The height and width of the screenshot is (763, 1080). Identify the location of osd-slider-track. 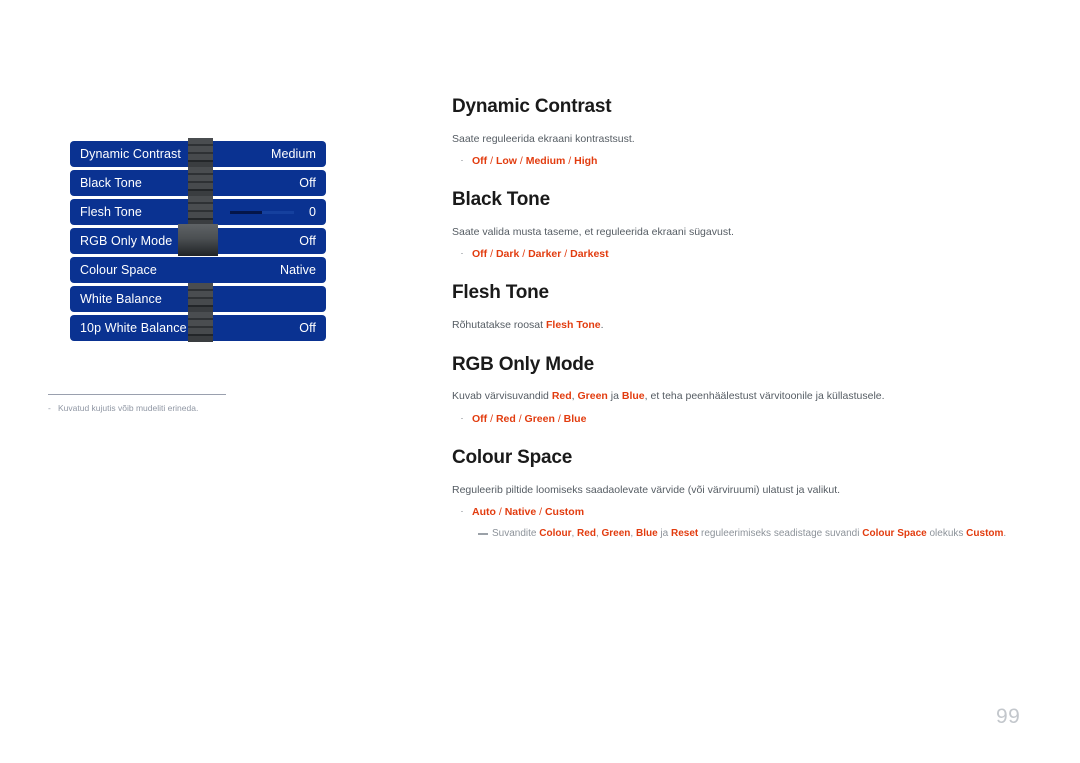
(262, 212).